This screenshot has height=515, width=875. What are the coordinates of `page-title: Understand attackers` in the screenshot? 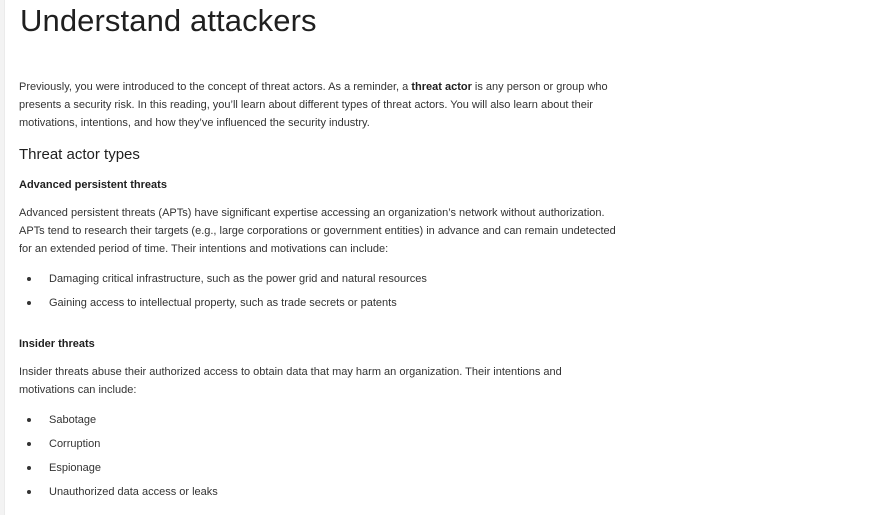 It's located at (168, 20).